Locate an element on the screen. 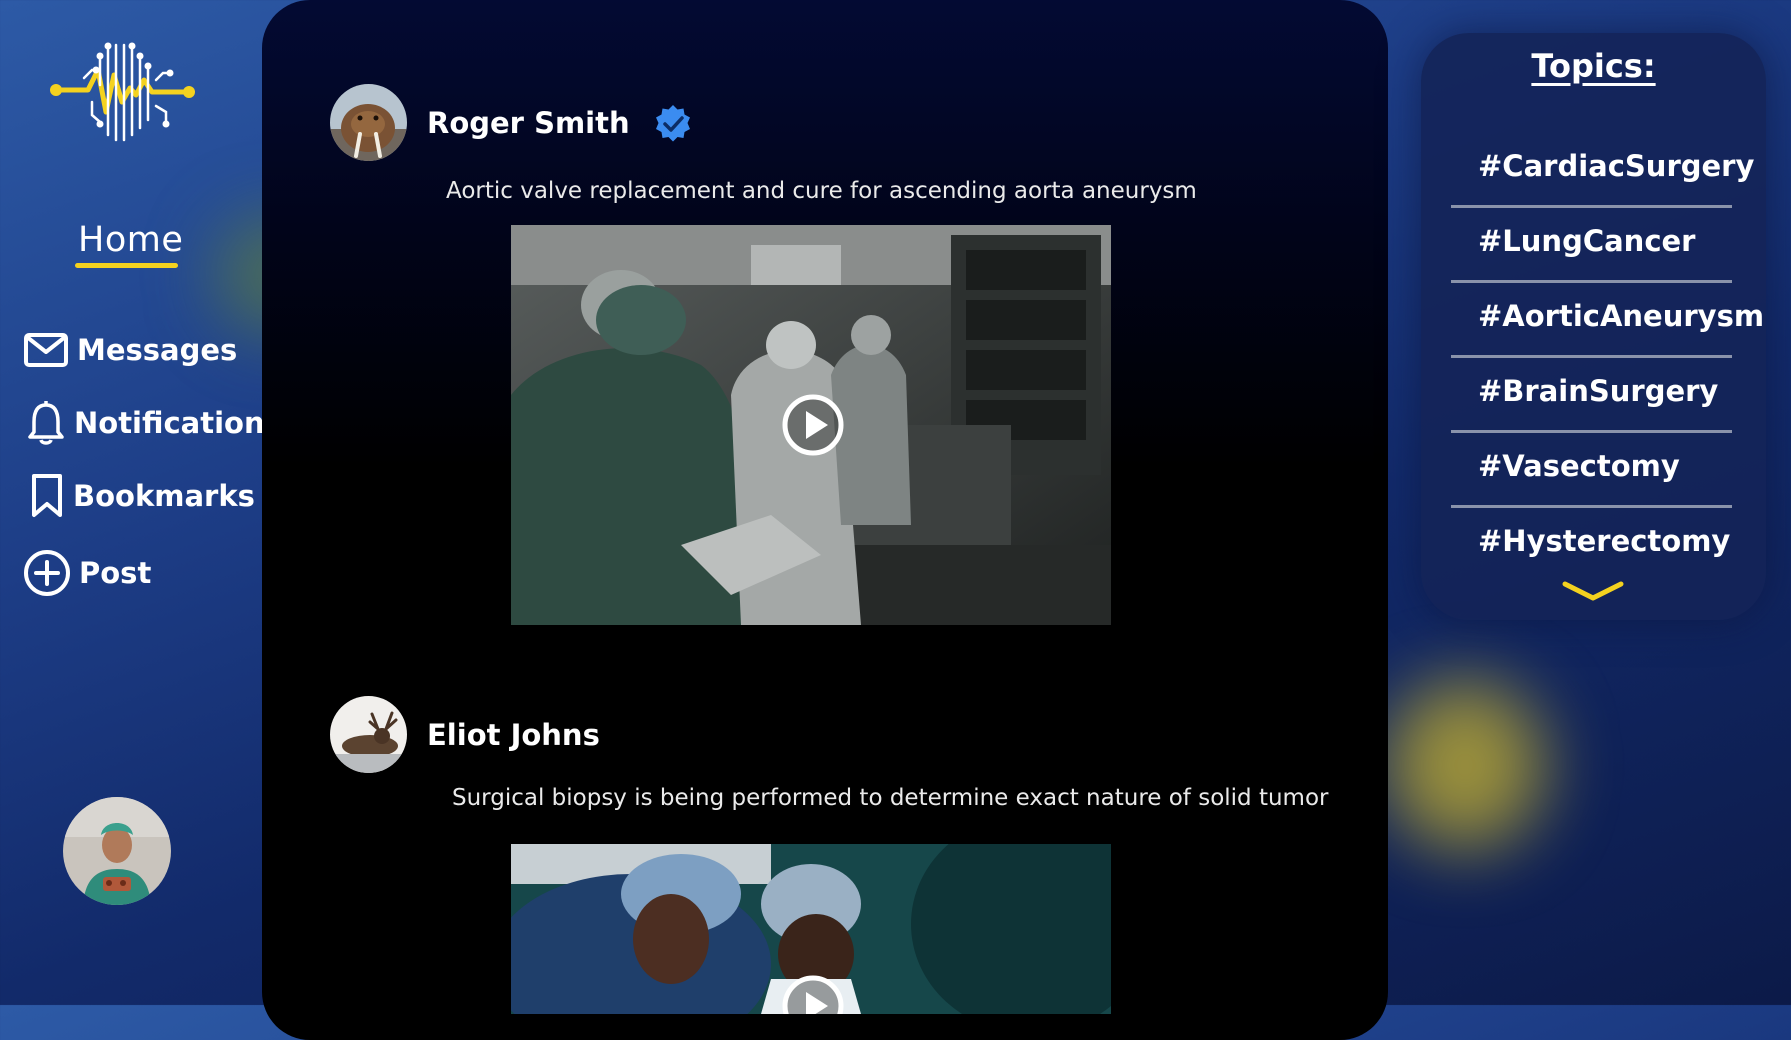 The width and height of the screenshot is (1791, 1040). topic-label: #AorticAneurysm is located at coordinates (1621, 316).